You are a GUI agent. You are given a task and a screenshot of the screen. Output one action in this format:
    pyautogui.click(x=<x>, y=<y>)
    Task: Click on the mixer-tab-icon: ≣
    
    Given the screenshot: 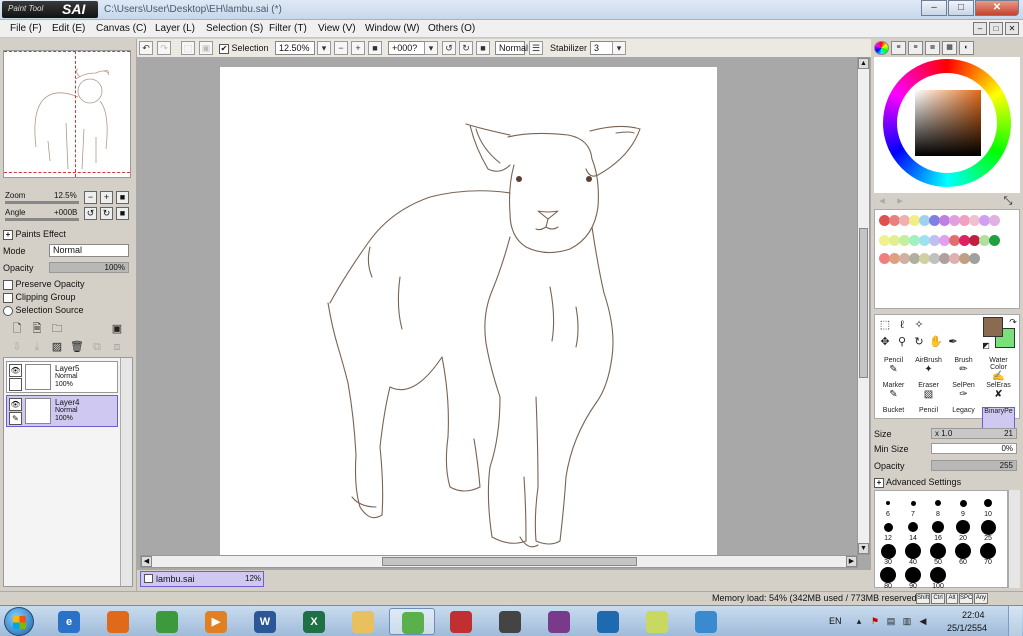 What is the action you would take?
    pyautogui.click(x=932, y=48)
    